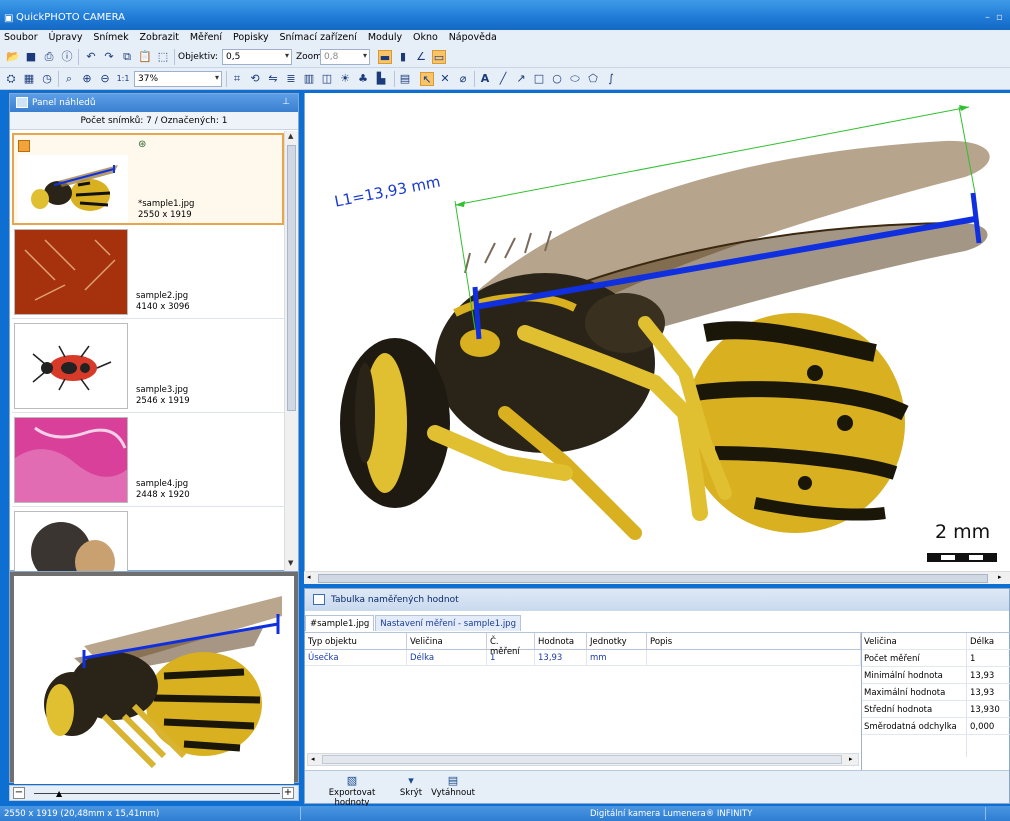  What do you see at coordinates (29, 79) in the screenshot?
I see `film-icon: ▦` at bounding box center [29, 79].